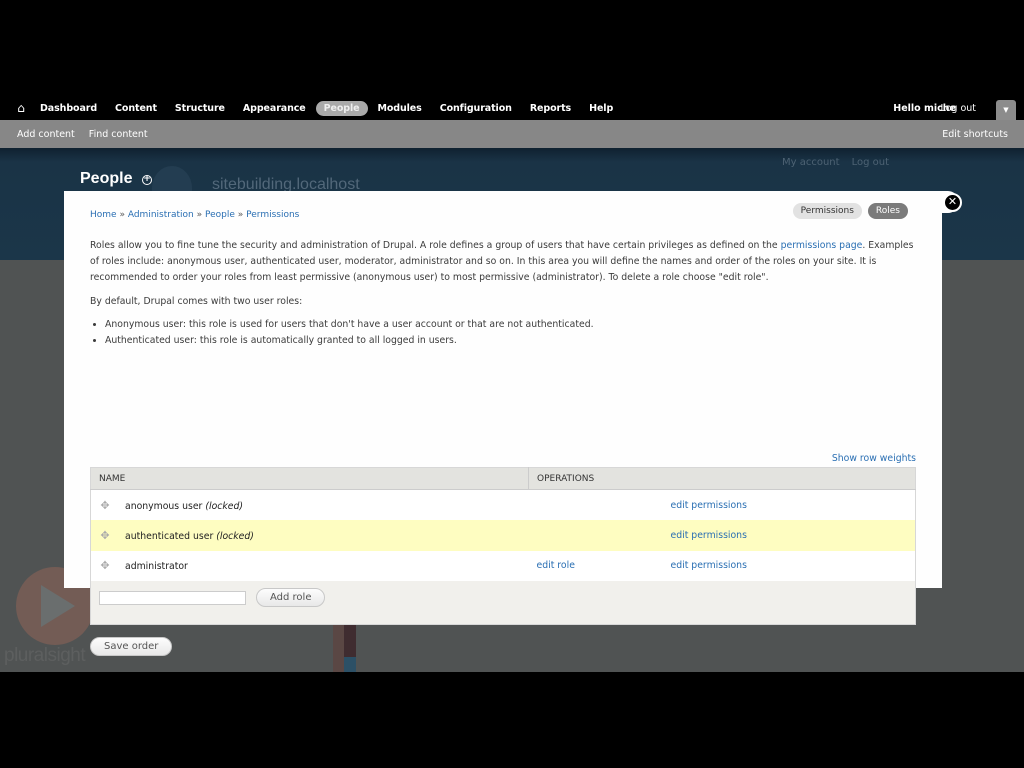  What do you see at coordinates (952, 202) in the screenshot?
I see `close-icon: ✕` at bounding box center [952, 202].